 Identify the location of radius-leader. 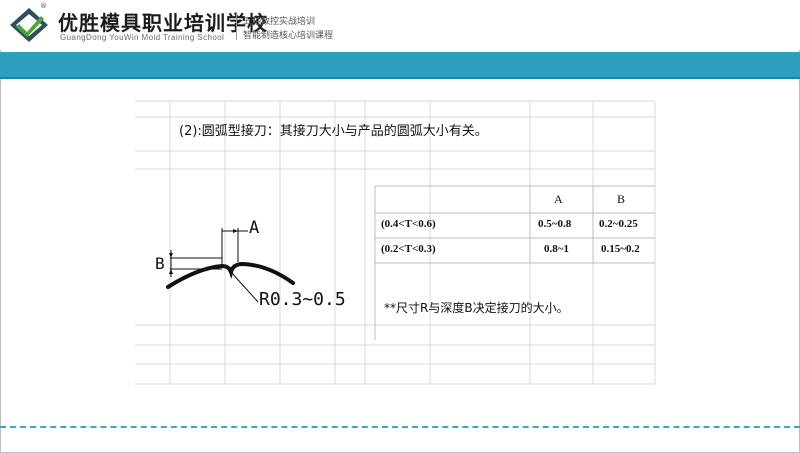
(244, 287).